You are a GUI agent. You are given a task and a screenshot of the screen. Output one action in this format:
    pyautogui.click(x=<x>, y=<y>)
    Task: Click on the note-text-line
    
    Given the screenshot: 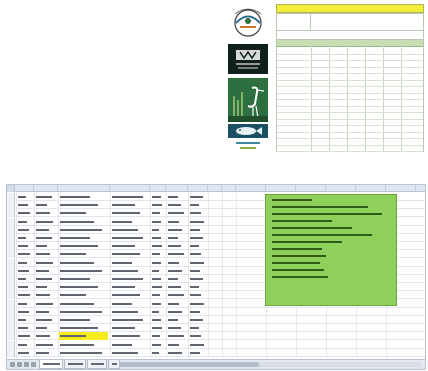 What is the action you would take?
    pyautogui.click(x=297, y=249)
    